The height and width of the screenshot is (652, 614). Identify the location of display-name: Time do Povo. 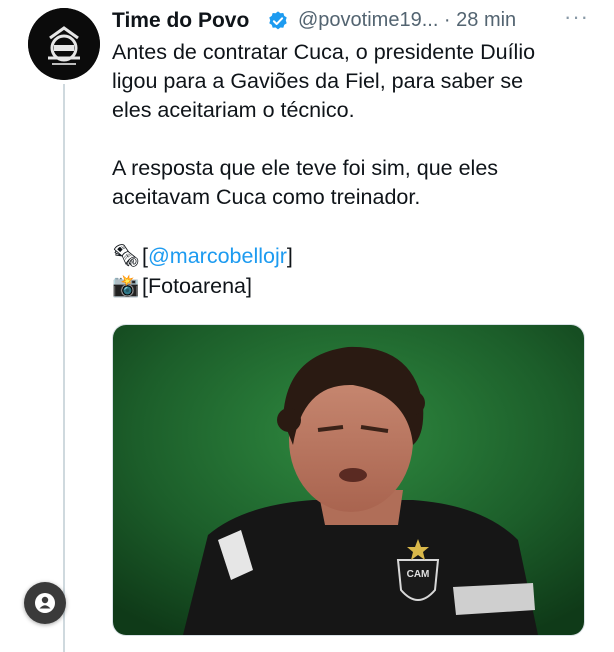
(180, 21).